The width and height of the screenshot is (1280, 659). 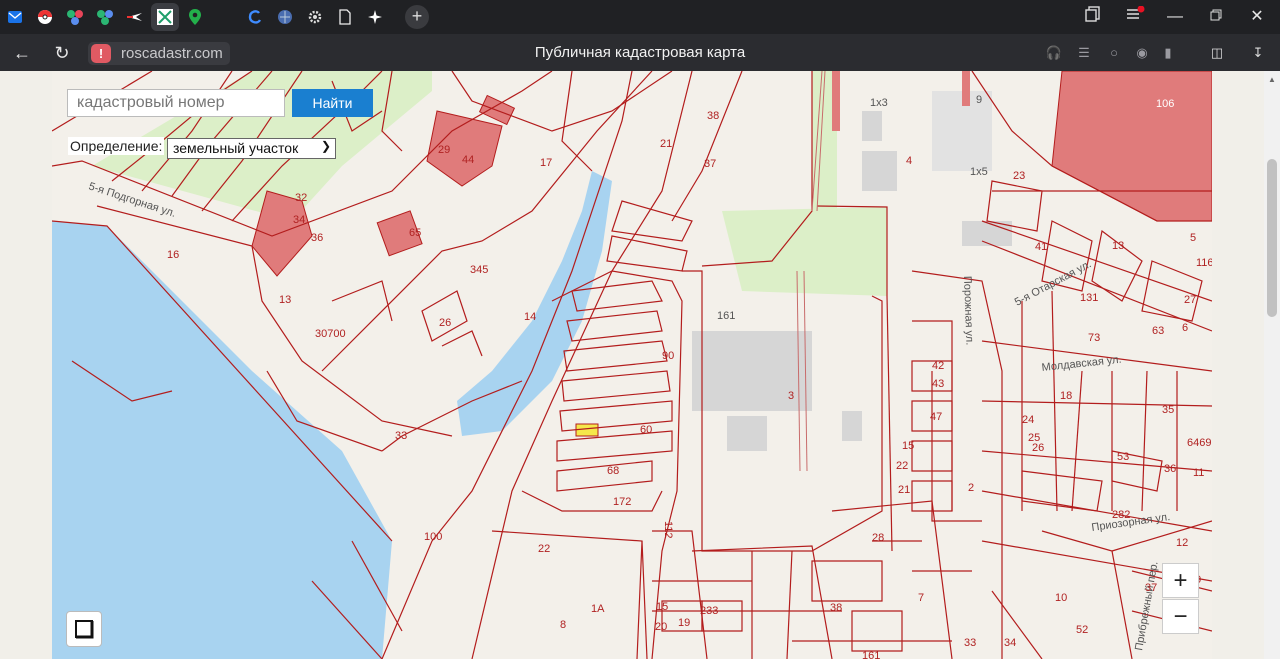 What do you see at coordinates (546, 163) in the screenshot?
I see `parcel-number: 17` at bounding box center [546, 163].